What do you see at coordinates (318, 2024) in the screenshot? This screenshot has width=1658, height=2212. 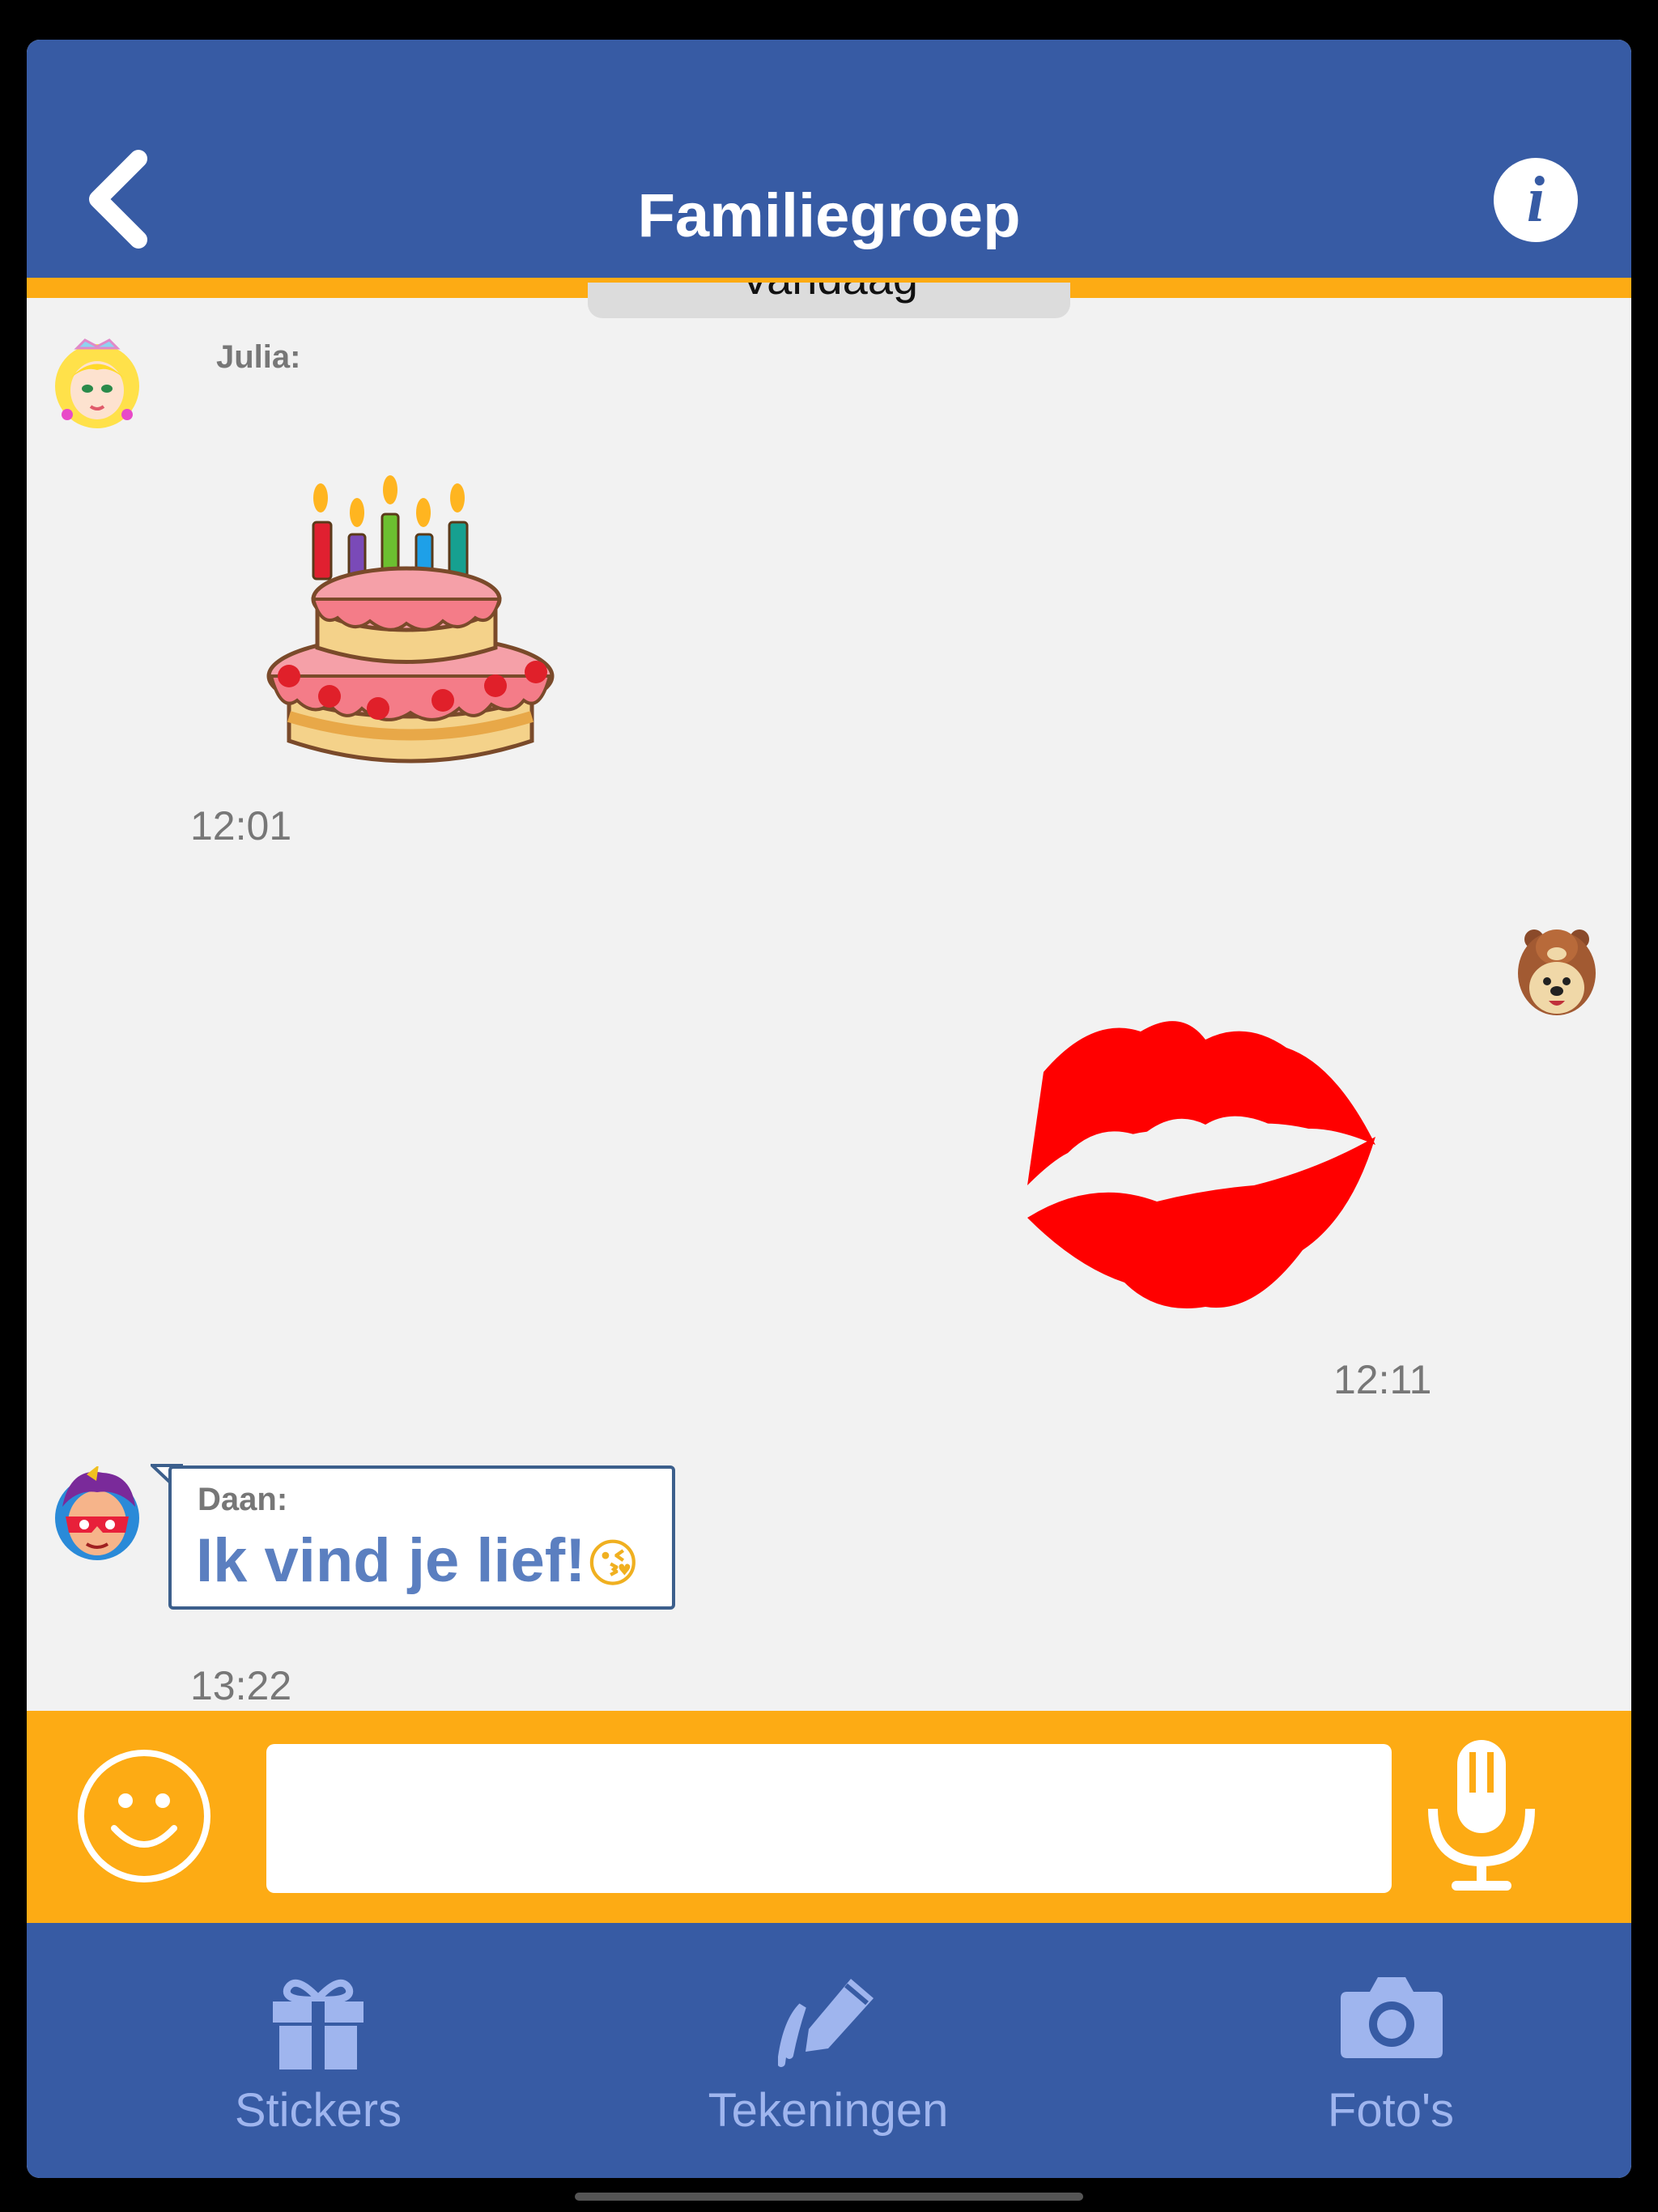 I see `gift-icon` at bounding box center [318, 2024].